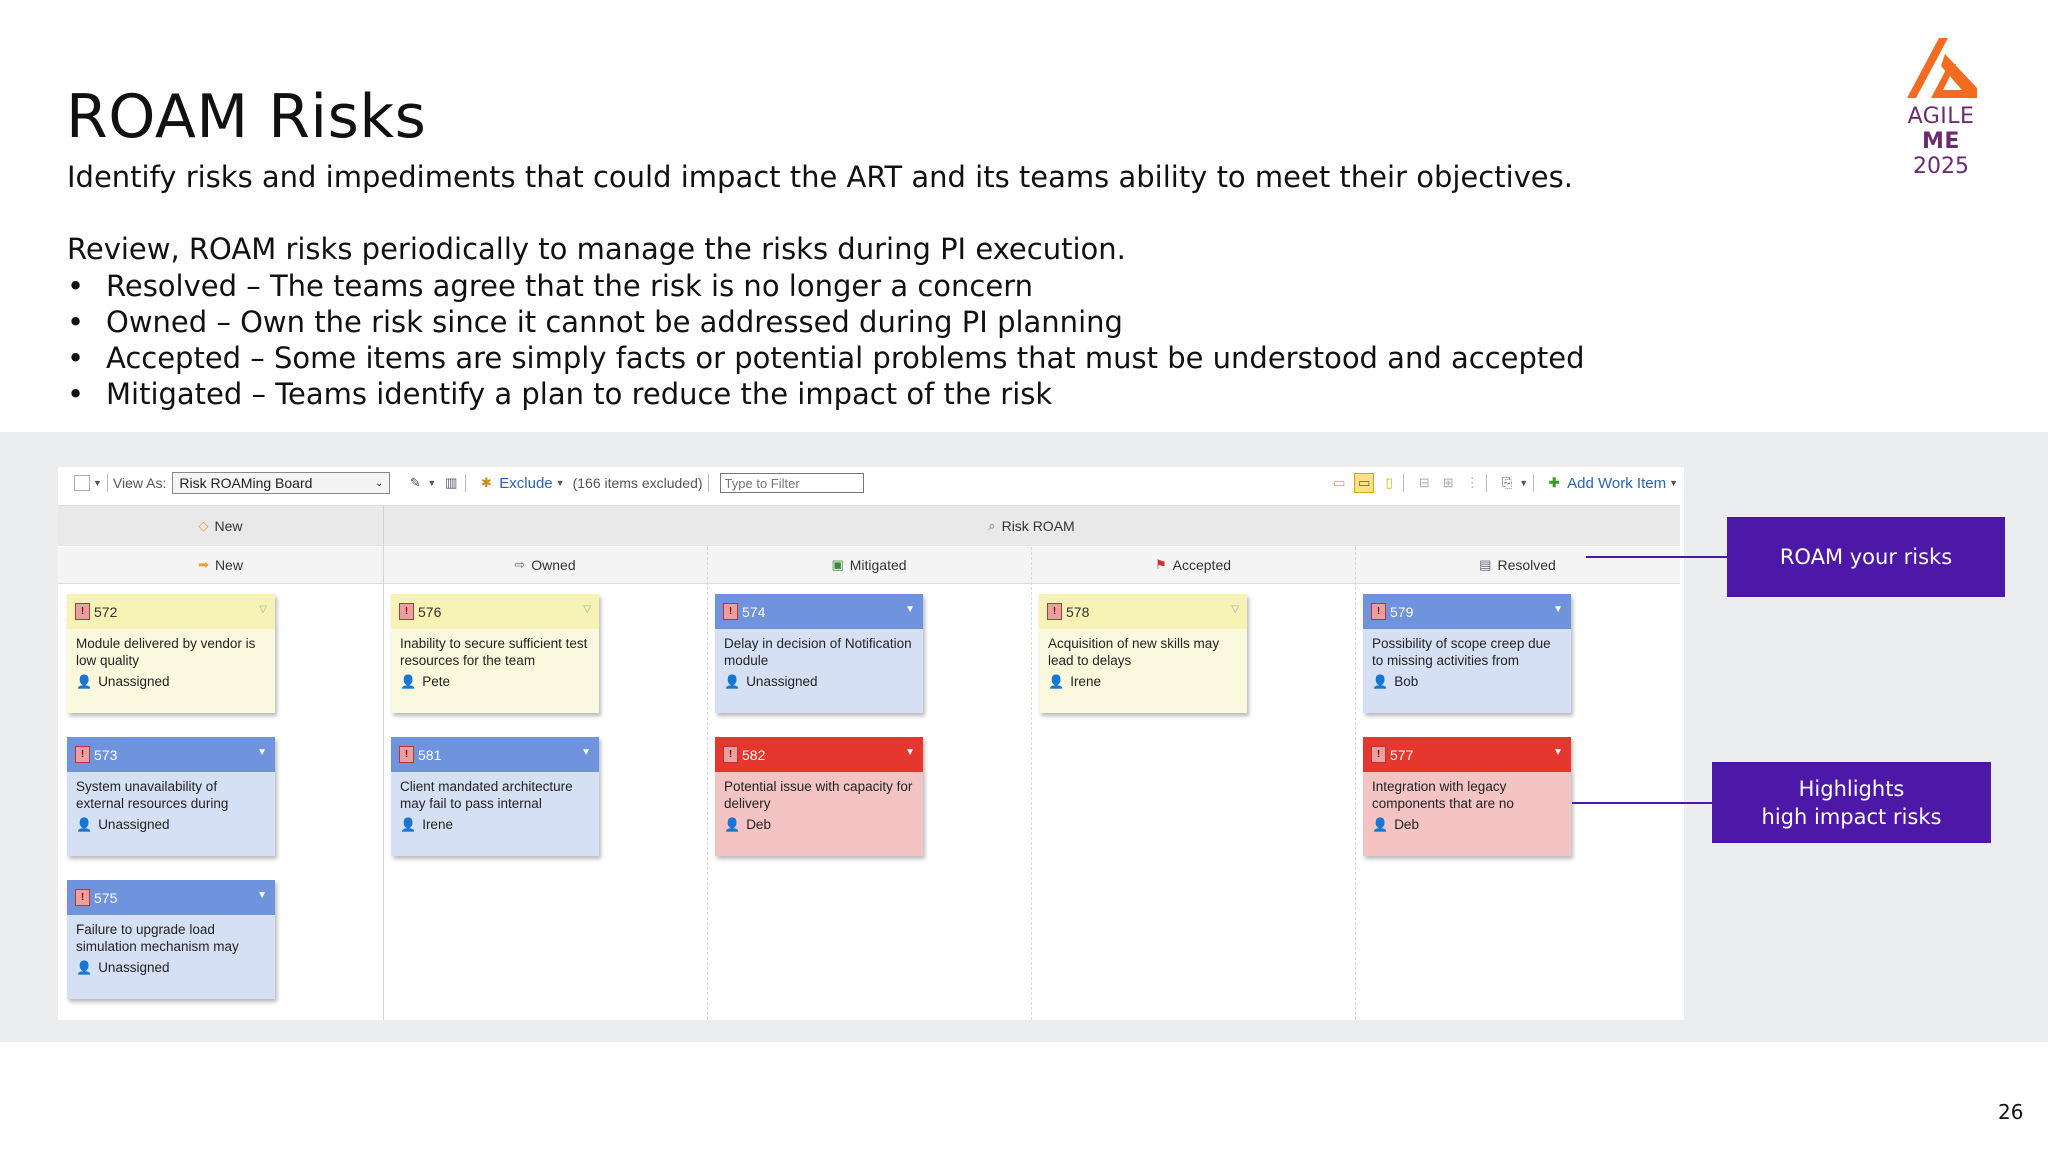  I want to click on agile-me-logo: AGILE ME 2025, so click(1941, 106).